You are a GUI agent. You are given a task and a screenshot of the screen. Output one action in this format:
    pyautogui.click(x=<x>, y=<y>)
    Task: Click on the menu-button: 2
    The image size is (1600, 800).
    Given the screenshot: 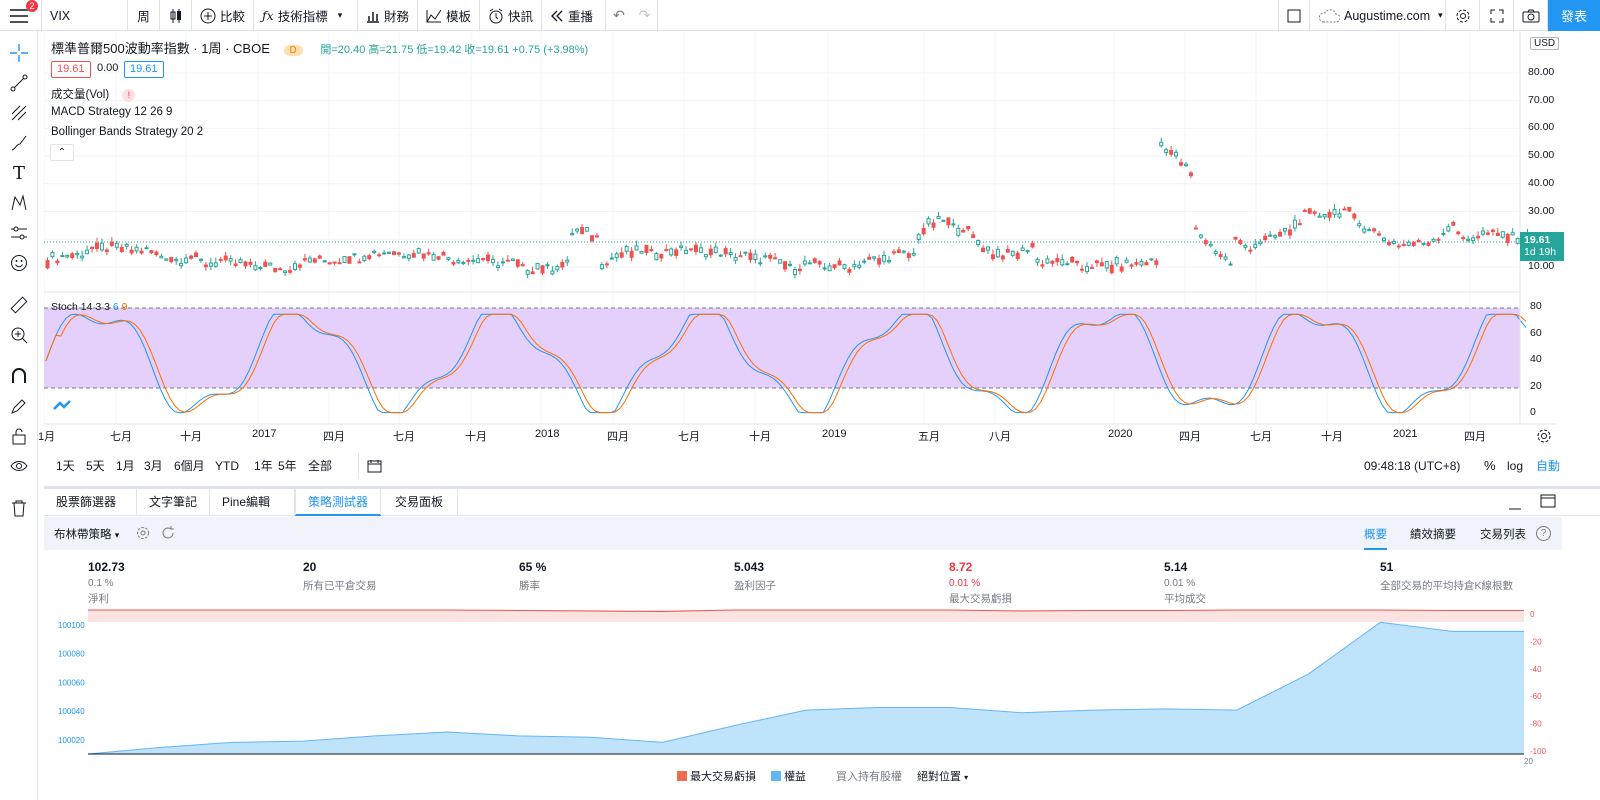 What is the action you would take?
    pyautogui.click(x=21, y=15)
    